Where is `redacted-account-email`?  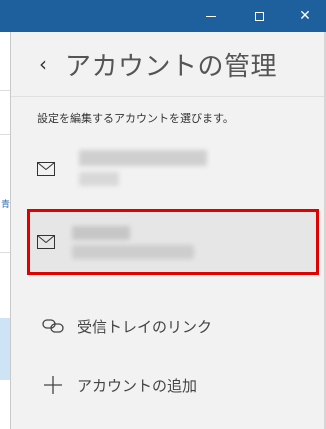 redacted-account-email is located at coordinates (133, 252).